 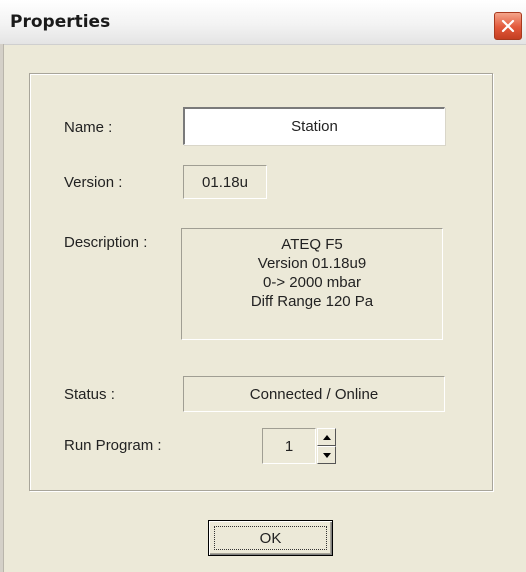 I want to click on window-title: Properties, so click(x=60, y=22).